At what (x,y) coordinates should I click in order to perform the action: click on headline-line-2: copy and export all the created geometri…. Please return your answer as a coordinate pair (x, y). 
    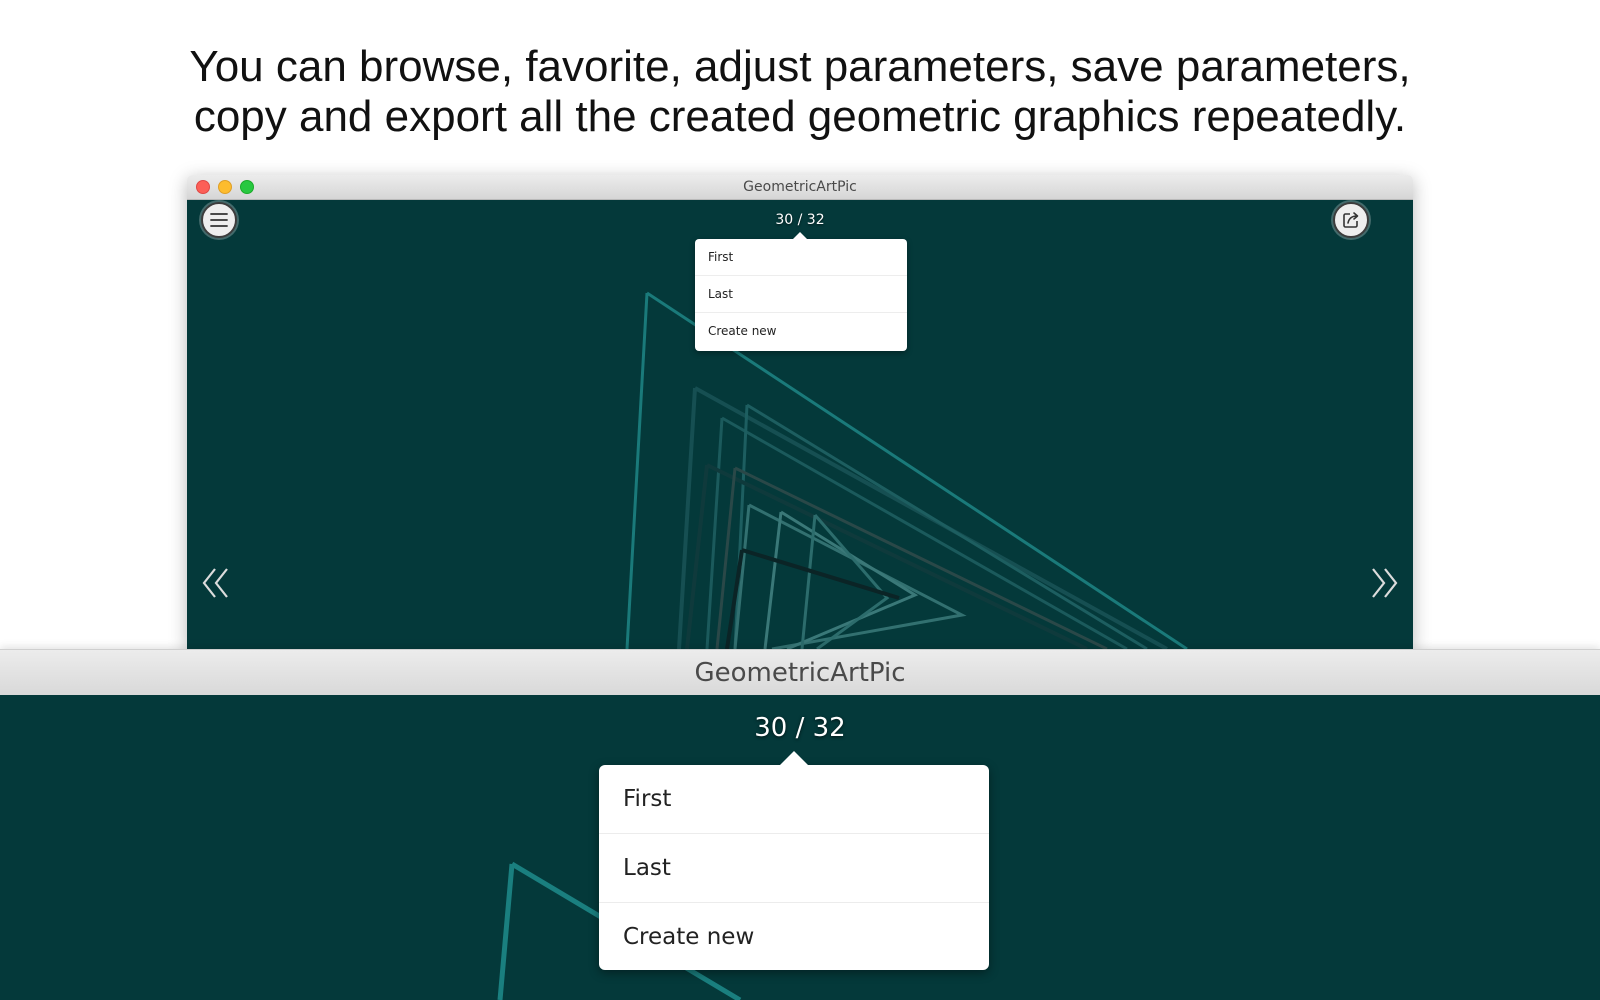
    Looking at the image, I should click on (800, 116).